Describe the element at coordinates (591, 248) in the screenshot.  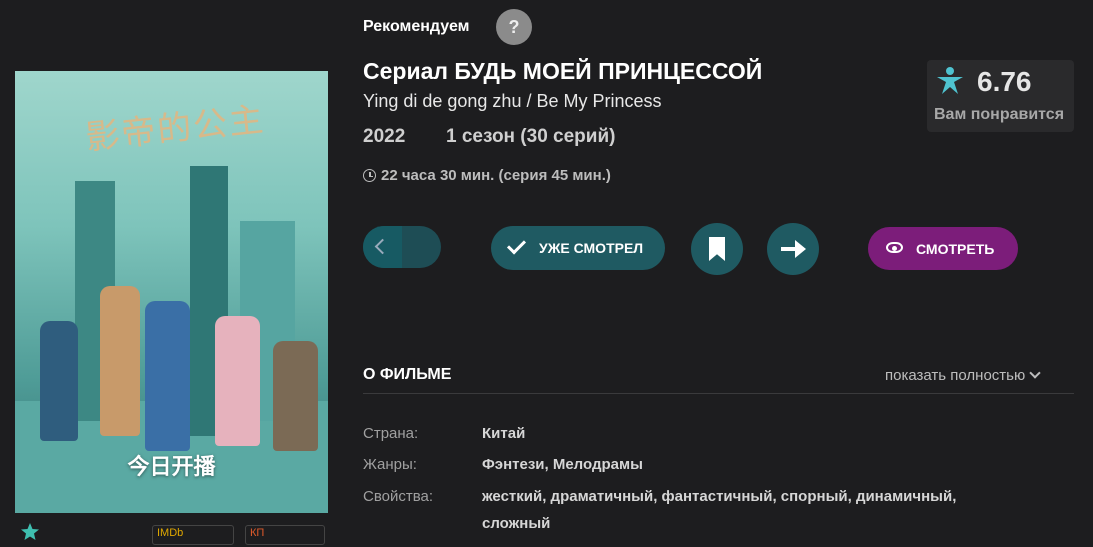
I see `watched-label: УЖЕ СМОТРЕЛ` at that location.